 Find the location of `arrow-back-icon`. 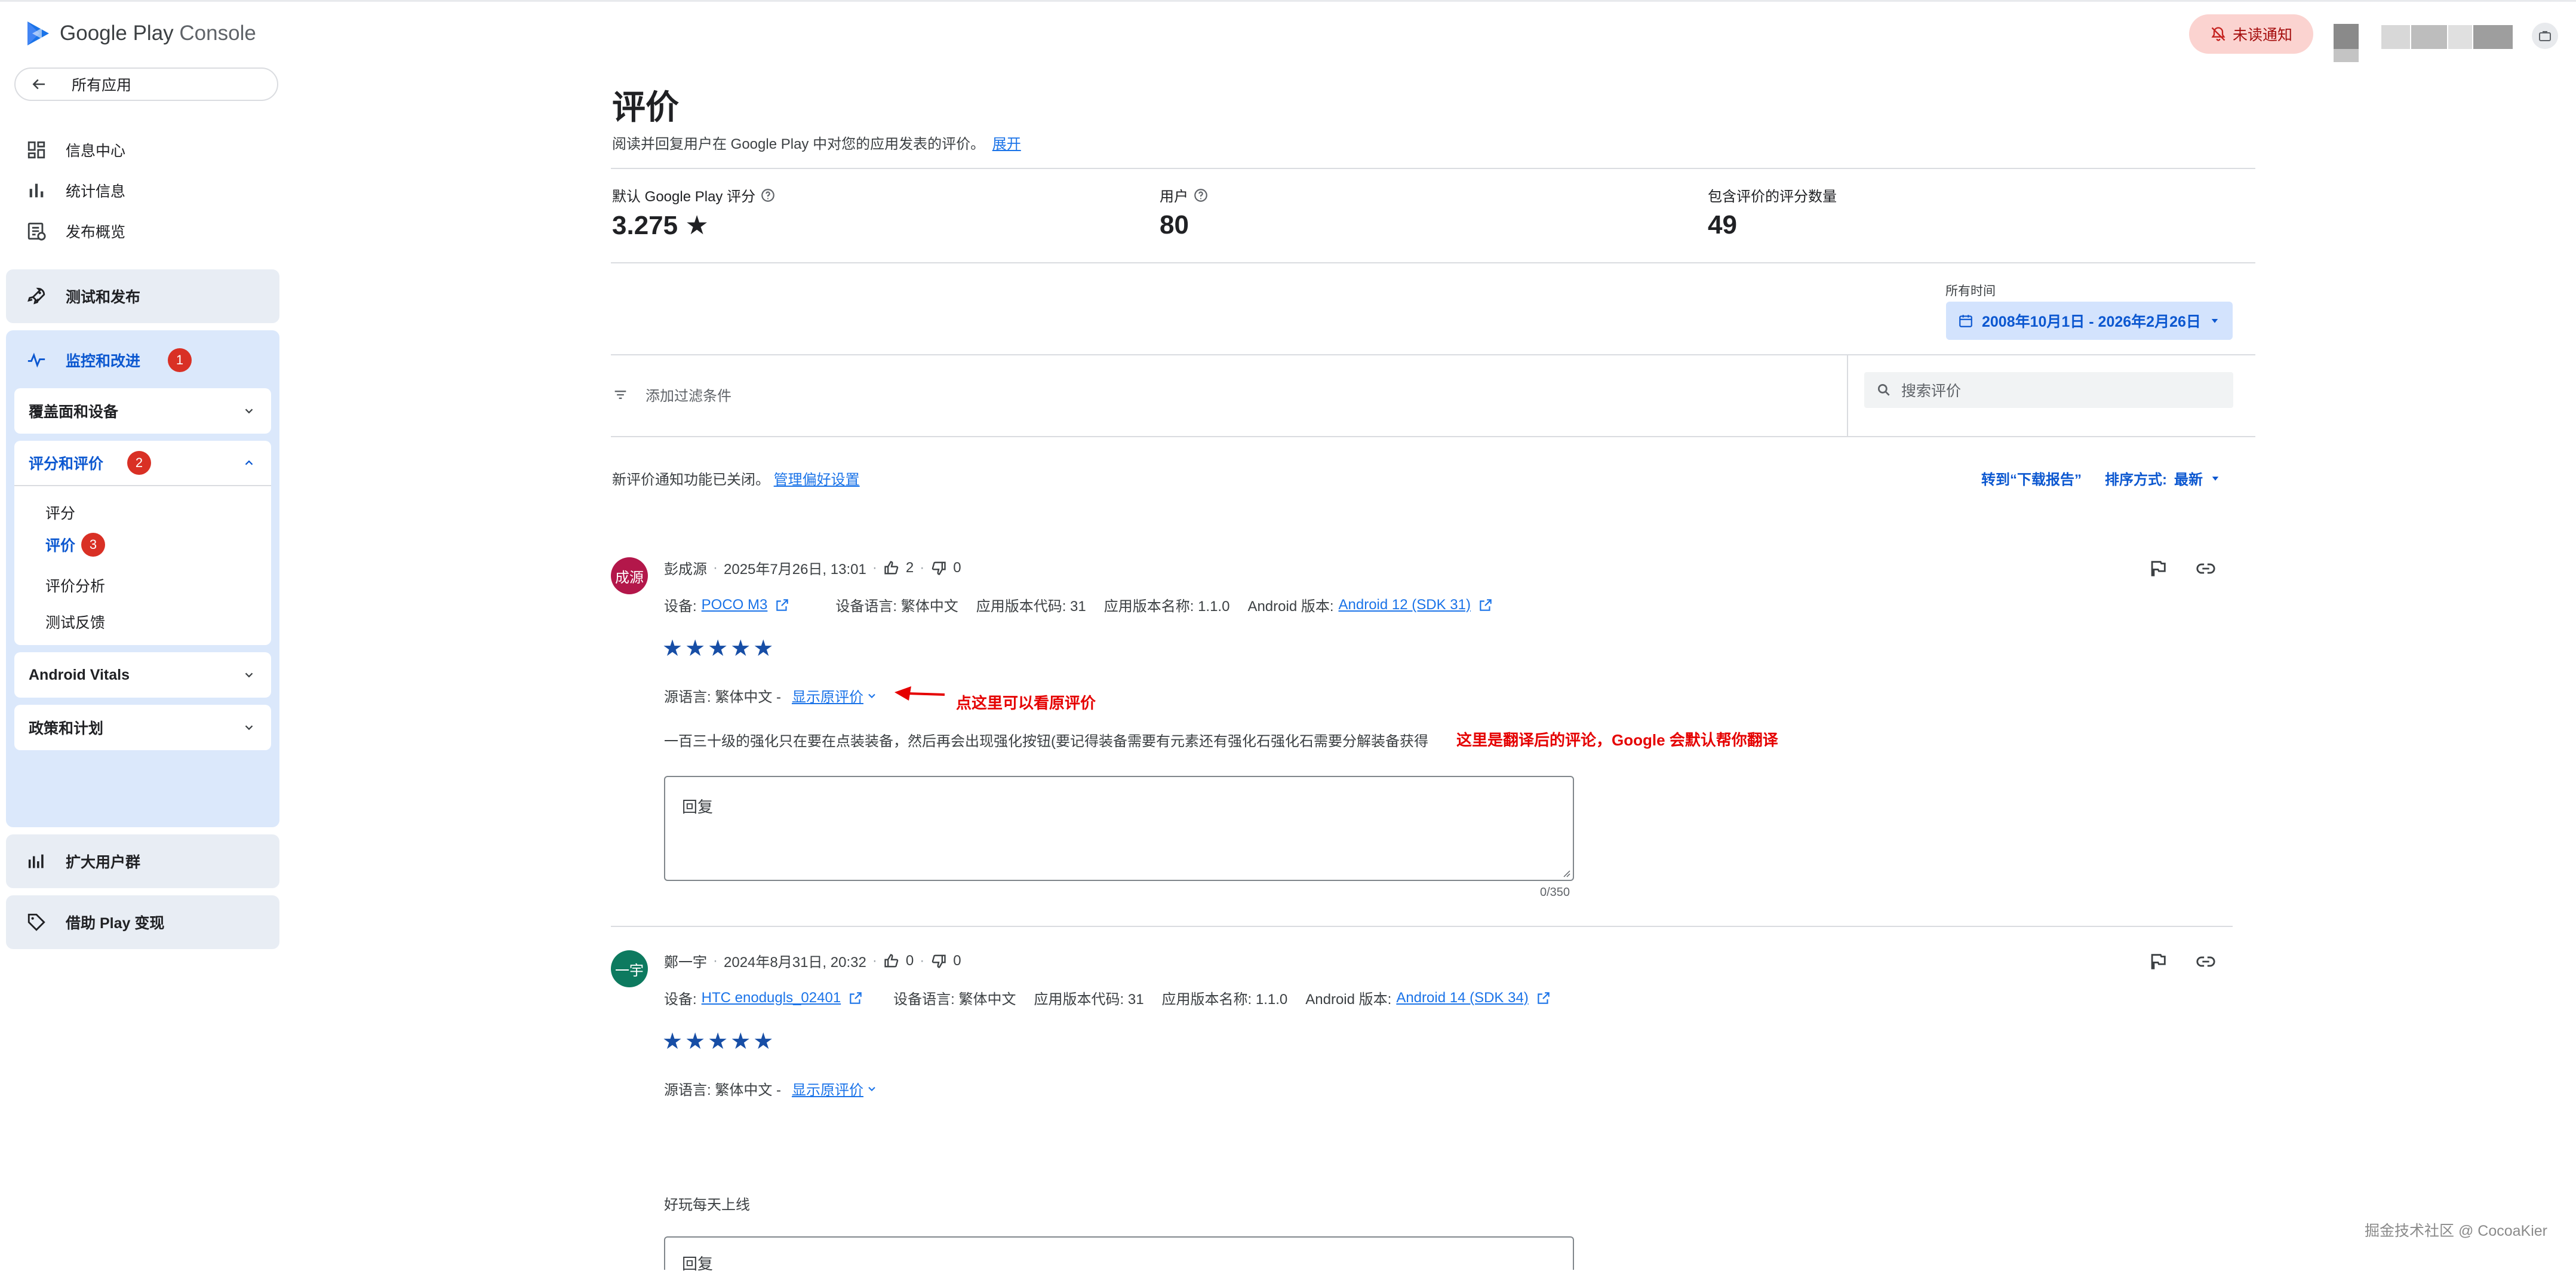

arrow-back-icon is located at coordinates (38, 85).